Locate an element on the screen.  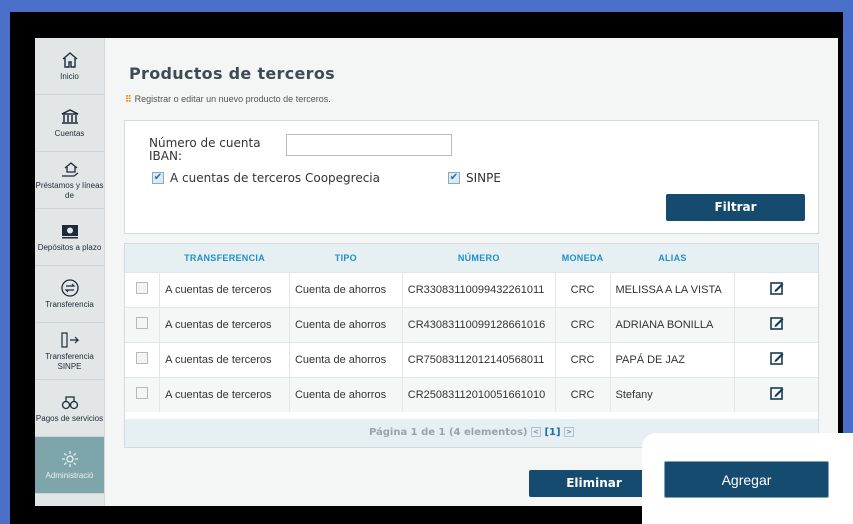
column-header-transferencia: TRANSFERENCIA is located at coordinates (224, 257).